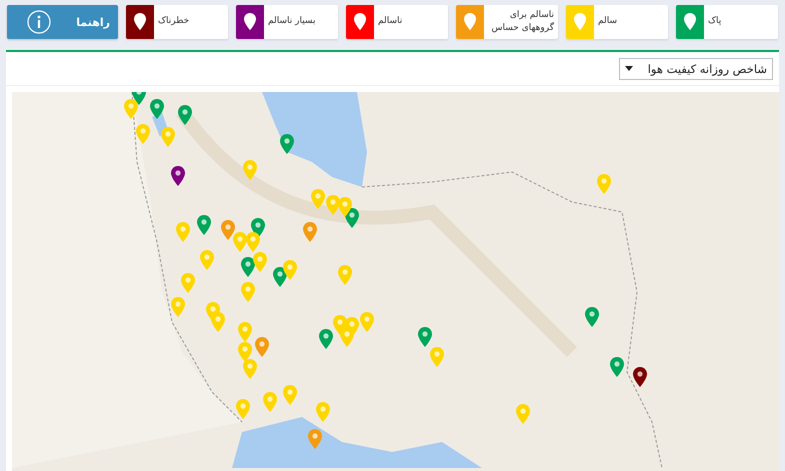 The width and height of the screenshot is (785, 471). Describe the element at coordinates (291, 21) in the screenshot. I see `legend-label: بسیار ناسالم` at that location.